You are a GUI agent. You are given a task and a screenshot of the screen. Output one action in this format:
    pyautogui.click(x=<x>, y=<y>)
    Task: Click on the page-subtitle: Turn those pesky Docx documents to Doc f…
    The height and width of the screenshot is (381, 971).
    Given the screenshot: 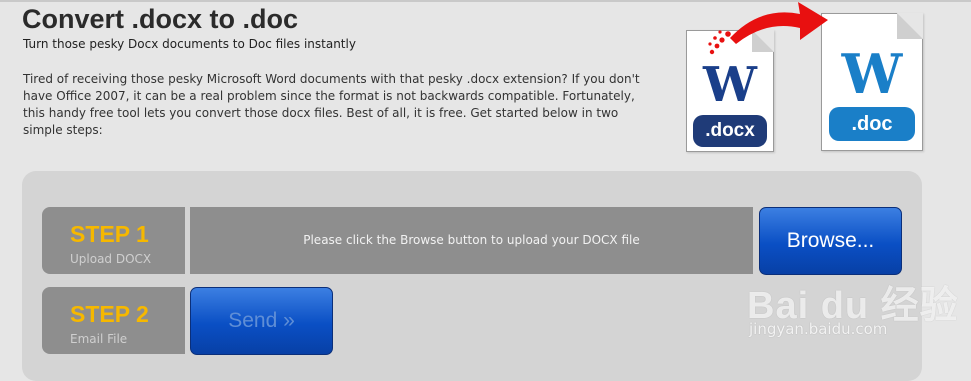 What is the action you would take?
    pyautogui.click(x=189, y=44)
    